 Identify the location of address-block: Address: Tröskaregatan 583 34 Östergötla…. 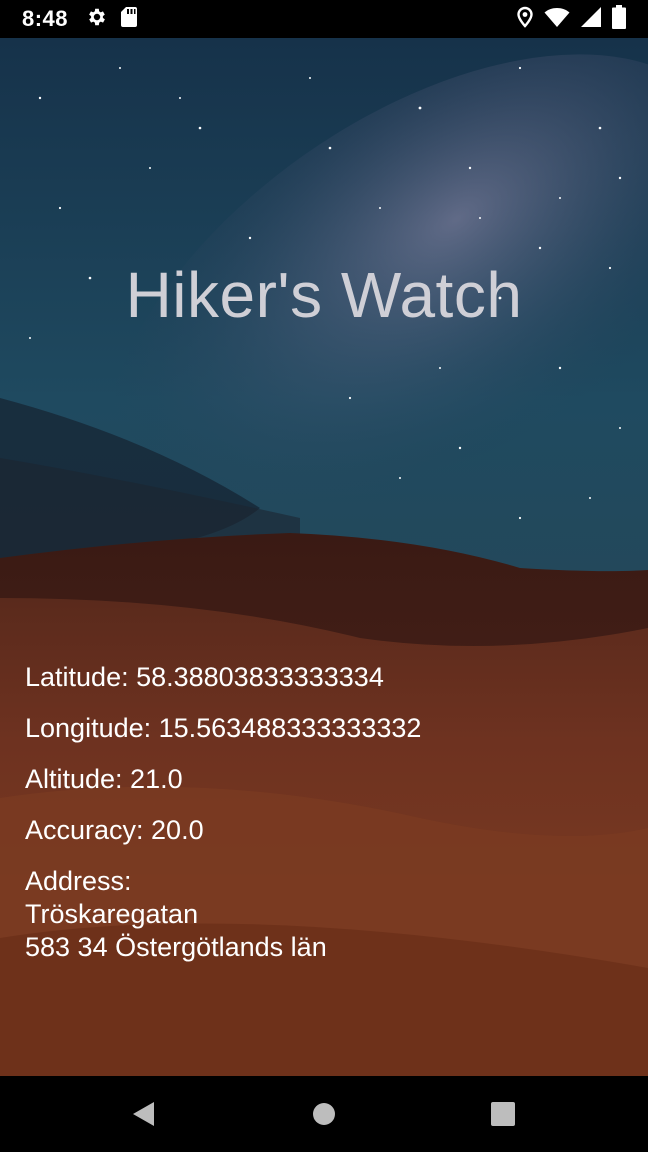
(223, 914).